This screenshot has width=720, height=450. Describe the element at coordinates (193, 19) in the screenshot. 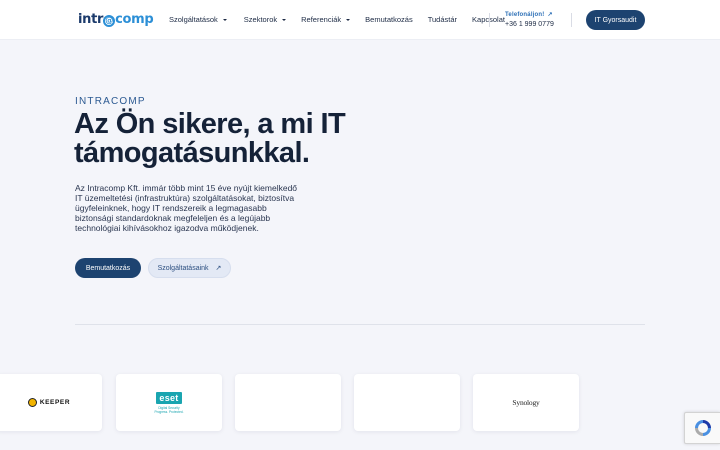

I see `nav-label: Szolgáltatások` at that location.